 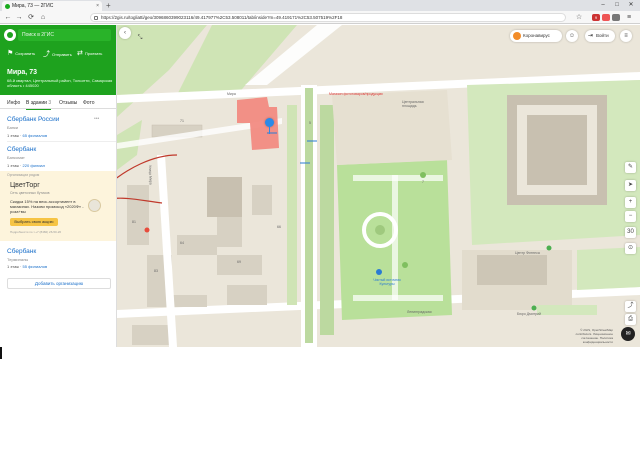 I want to click on panel-tabs: Инфо В здании 3 Отзывы Фото, so click(x=58, y=103).